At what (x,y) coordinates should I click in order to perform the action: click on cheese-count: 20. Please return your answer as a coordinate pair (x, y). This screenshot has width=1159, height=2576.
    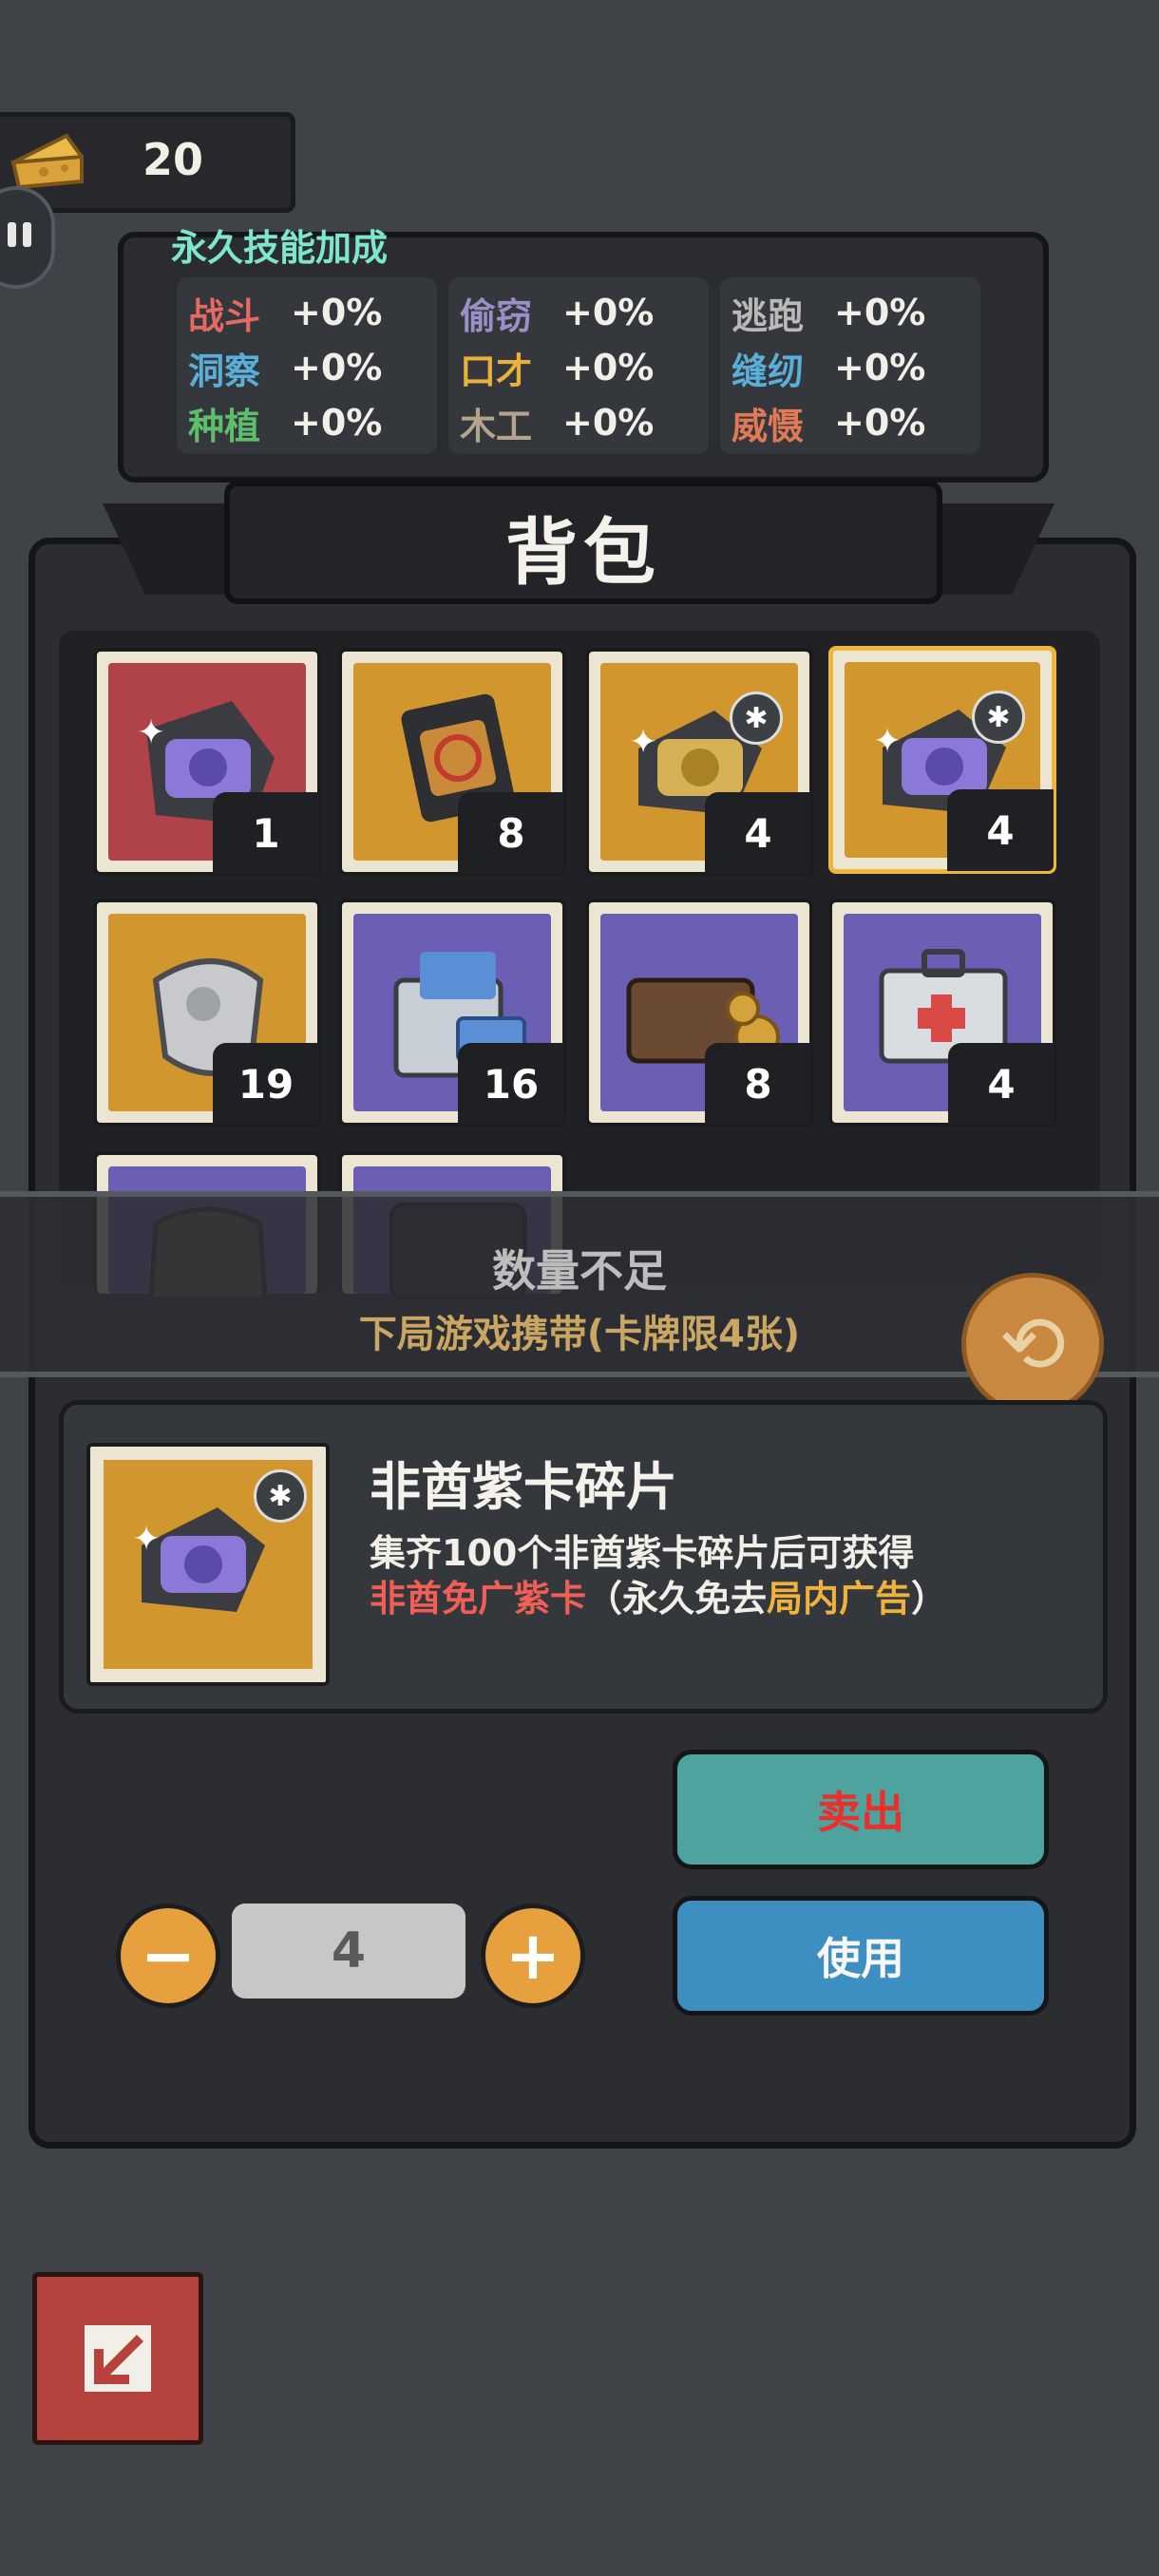
    Looking at the image, I should click on (173, 159).